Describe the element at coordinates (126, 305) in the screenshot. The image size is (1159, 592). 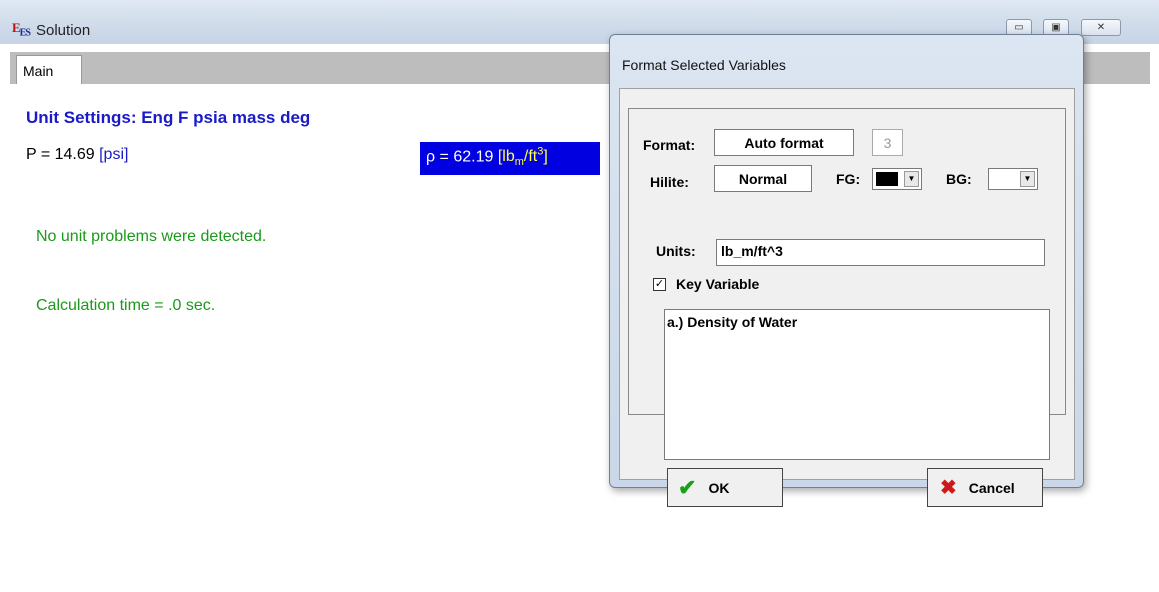
I see `calculation-time-message: Calculation time = .0 sec.` at that location.